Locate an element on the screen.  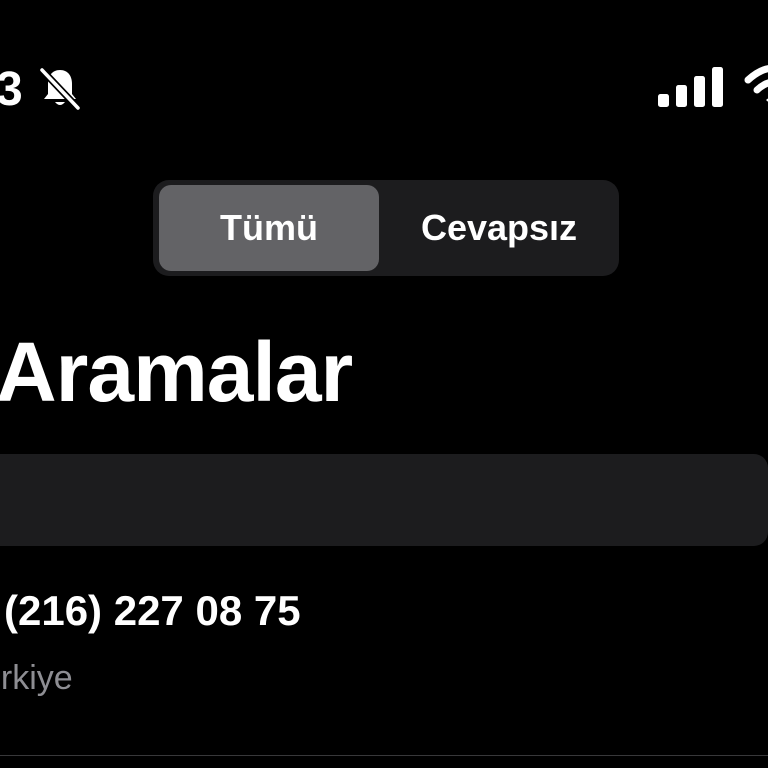
call-location: ürkiye is located at coordinates (36, 678).